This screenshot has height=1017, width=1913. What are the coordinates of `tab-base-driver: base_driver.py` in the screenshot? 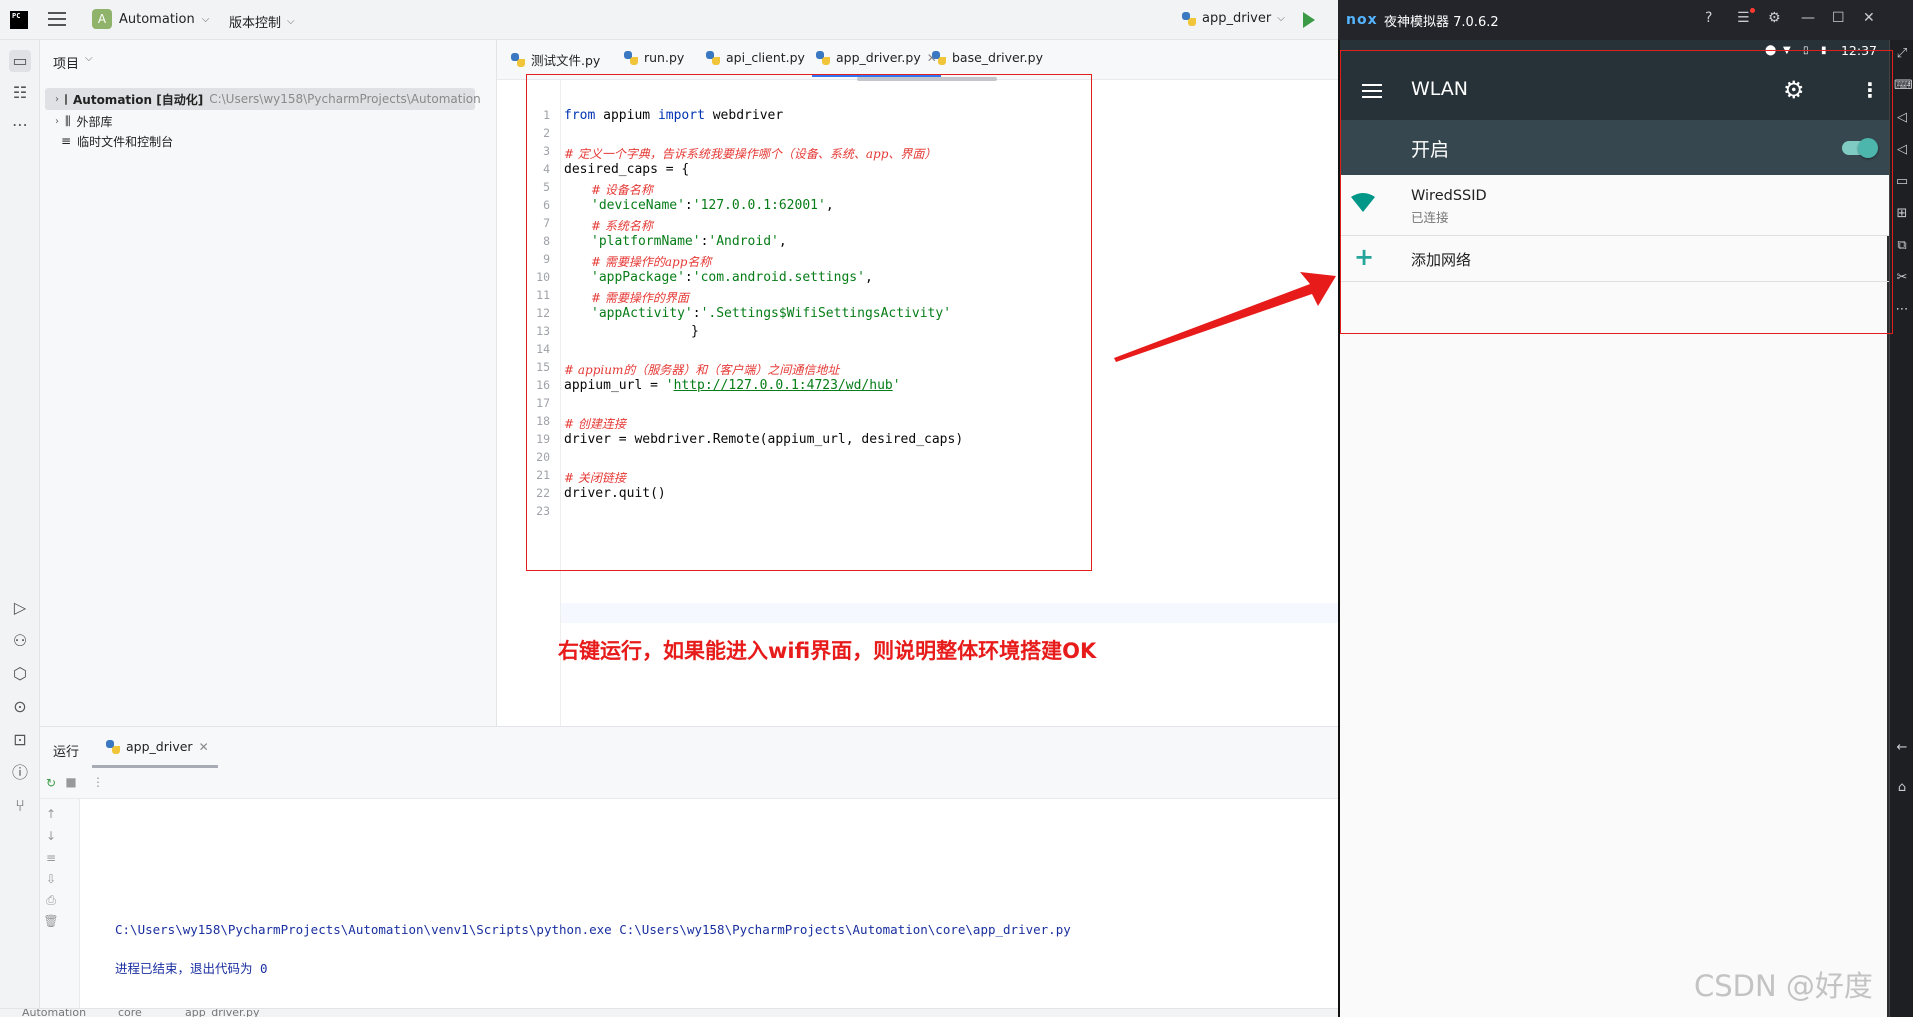 It's located at (987, 57).